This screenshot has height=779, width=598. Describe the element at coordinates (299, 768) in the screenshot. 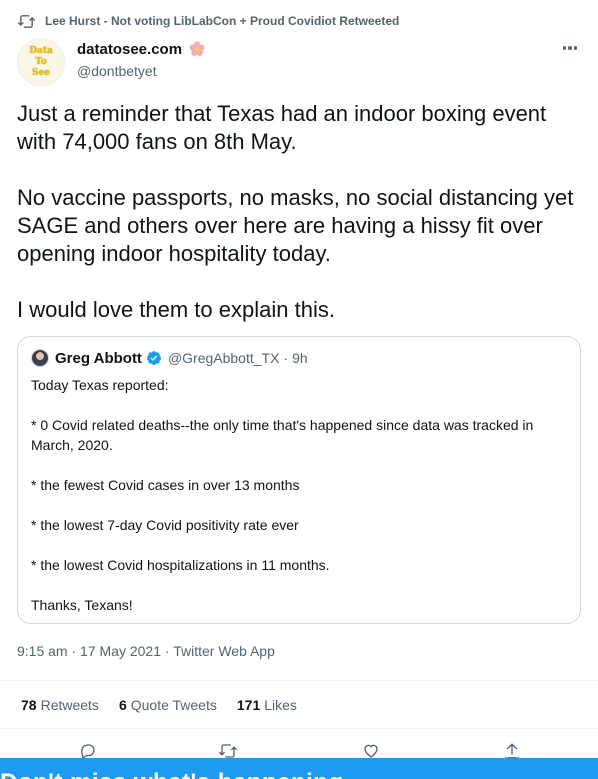

I see `bottom-banner: Don't miss what's happening` at that location.